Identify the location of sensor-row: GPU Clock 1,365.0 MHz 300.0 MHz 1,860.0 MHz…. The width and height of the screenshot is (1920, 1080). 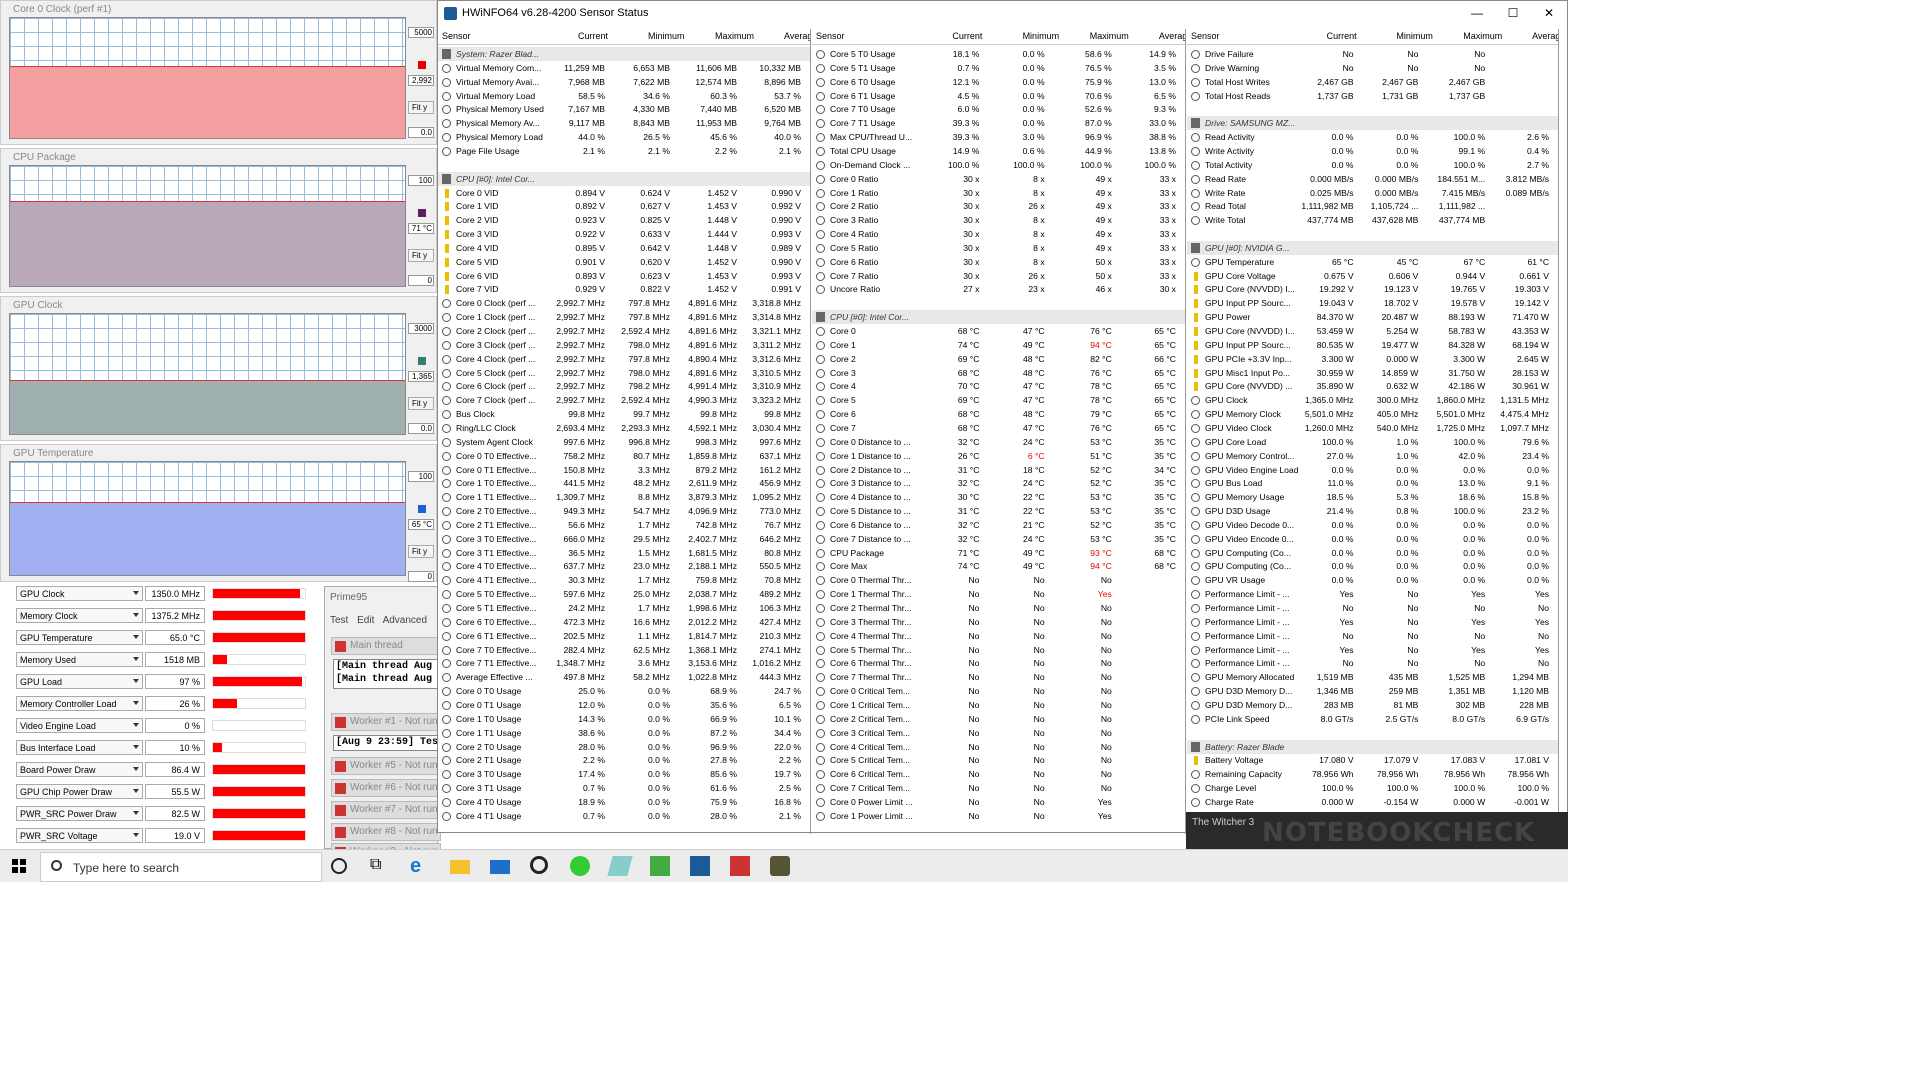
(1372, 400).